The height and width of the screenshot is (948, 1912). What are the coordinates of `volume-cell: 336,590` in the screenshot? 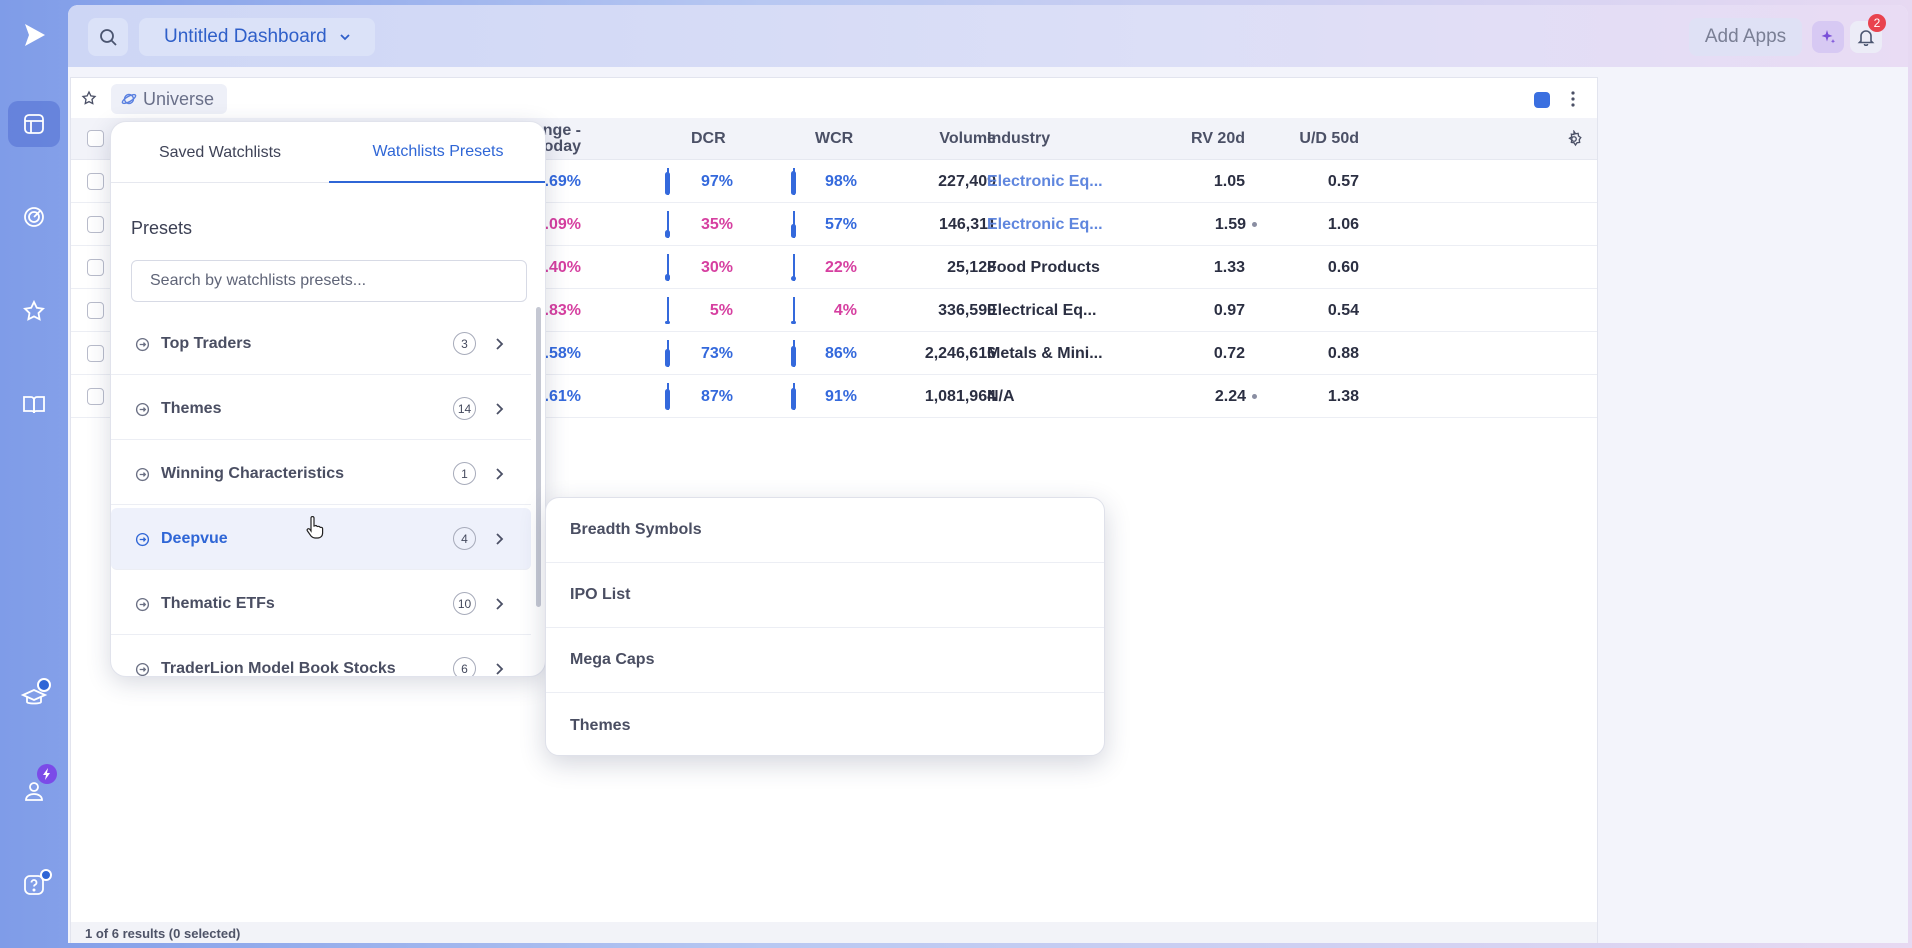 It's located at (967, 310).